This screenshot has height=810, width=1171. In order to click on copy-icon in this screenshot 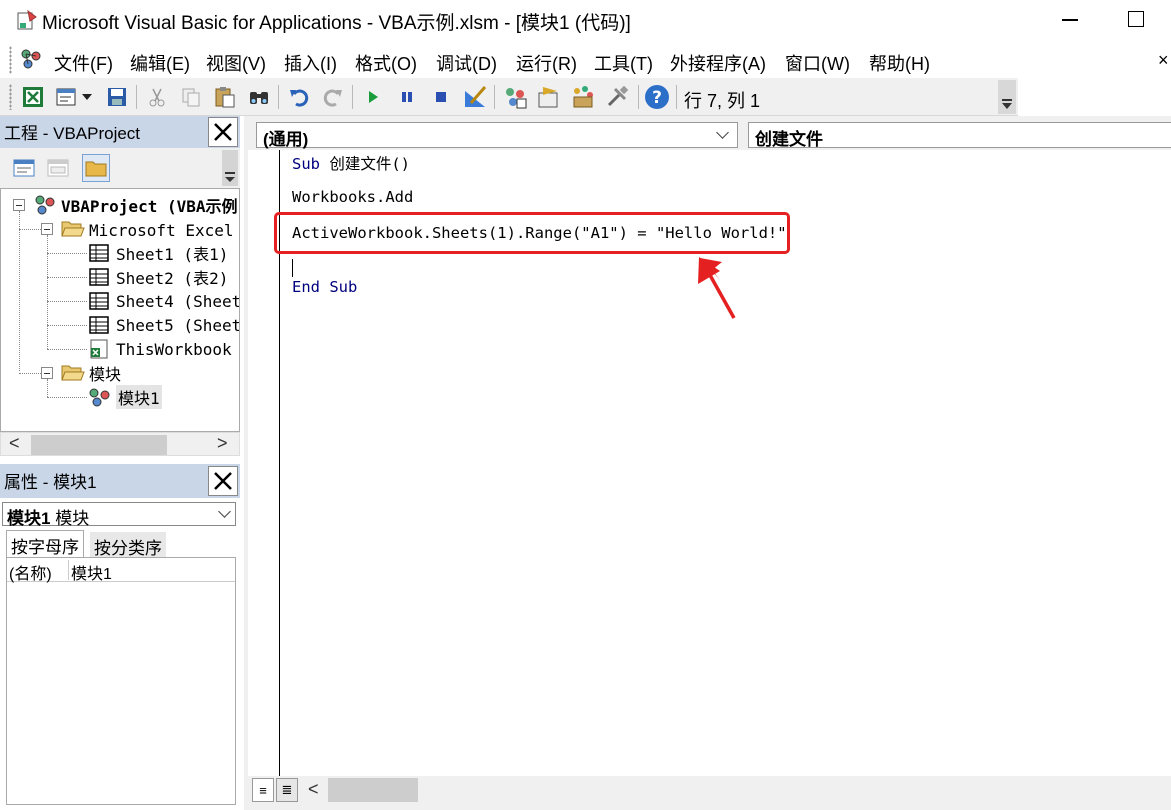, I will do `click(191, 97)`.